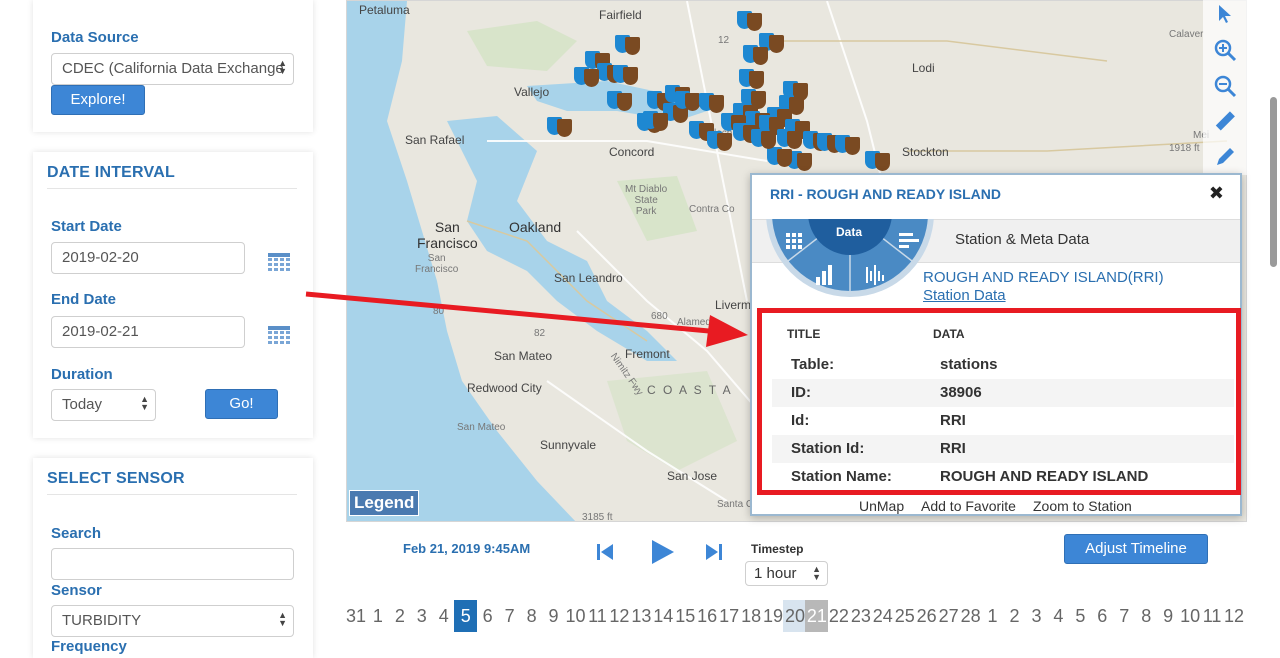  Describe the element at coordinates (773, 619) in the screenshot. I see `timeline-day: 19` at that location.